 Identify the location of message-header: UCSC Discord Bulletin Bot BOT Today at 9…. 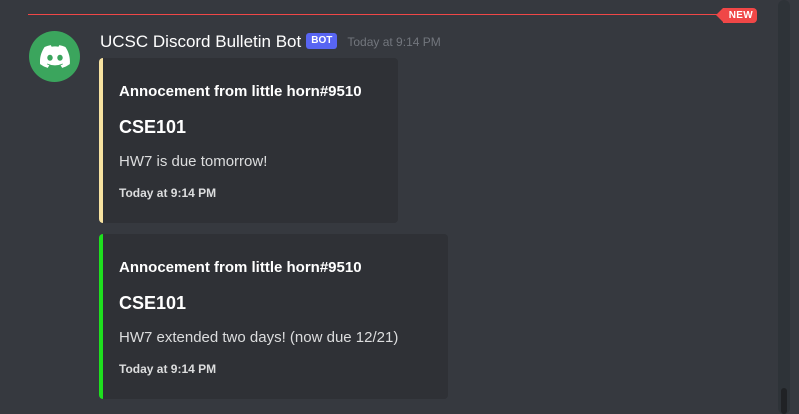
(270, 42).